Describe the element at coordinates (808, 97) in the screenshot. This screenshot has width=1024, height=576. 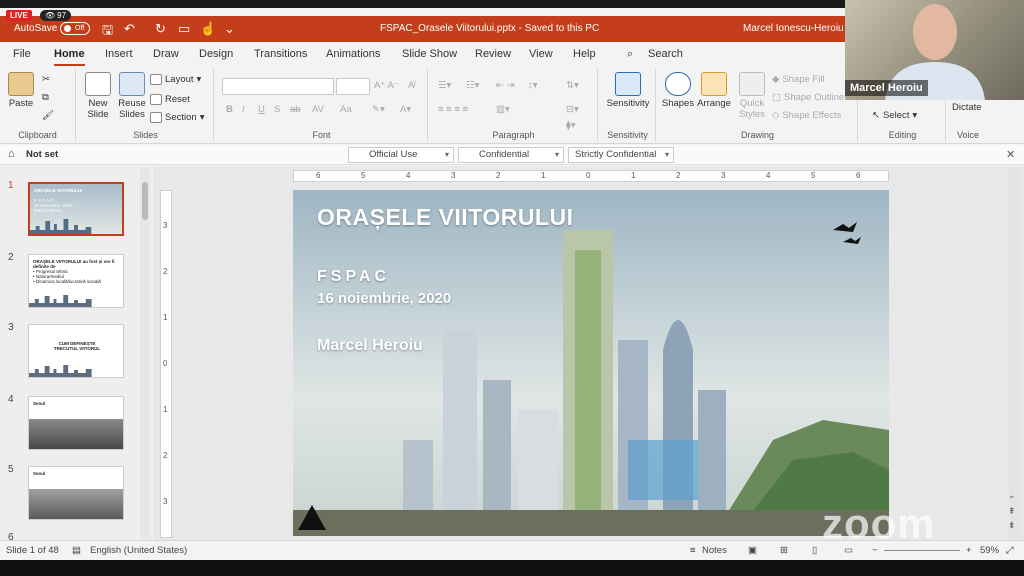
I see `shape-outline-button: ▢ Shape Outline` at that location.